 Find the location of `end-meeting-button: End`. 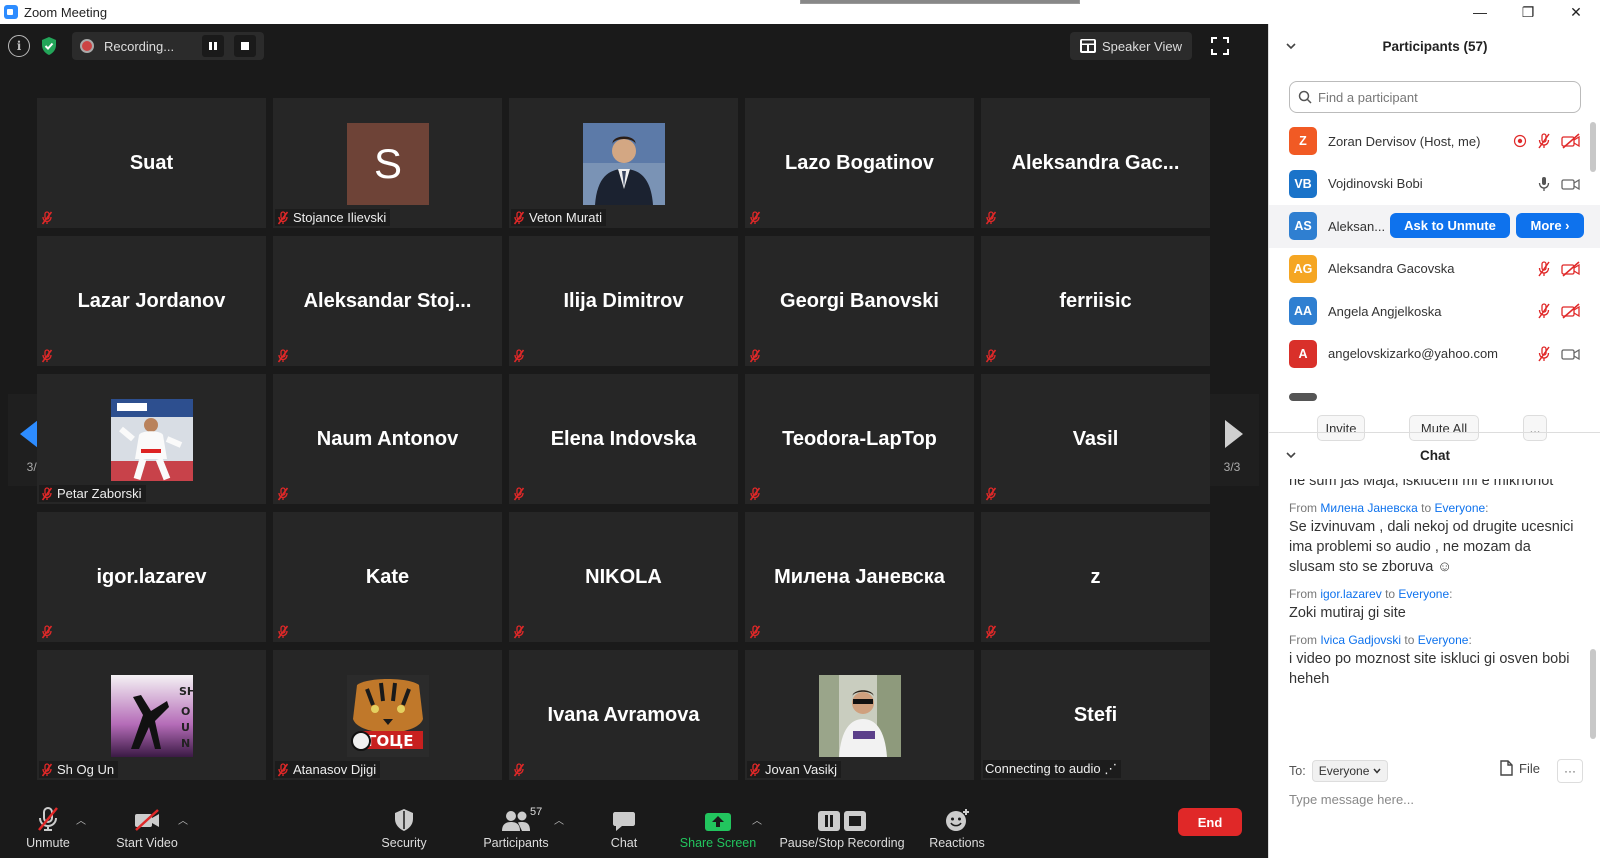

end-meeting-button: End is located at coordinates (1210, 822).